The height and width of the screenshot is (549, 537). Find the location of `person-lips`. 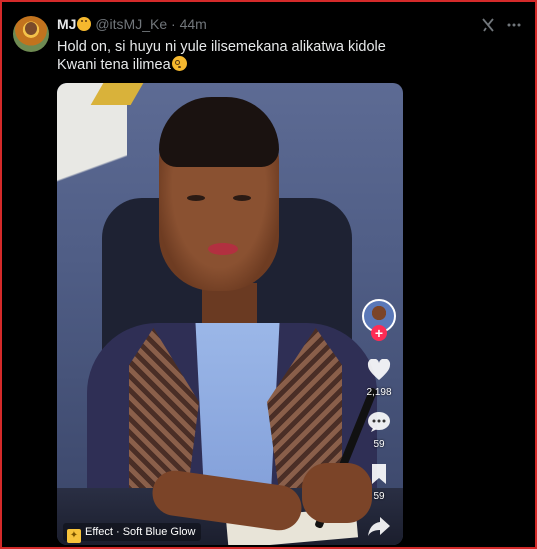

person-lips is located at coordinates (223, 249).